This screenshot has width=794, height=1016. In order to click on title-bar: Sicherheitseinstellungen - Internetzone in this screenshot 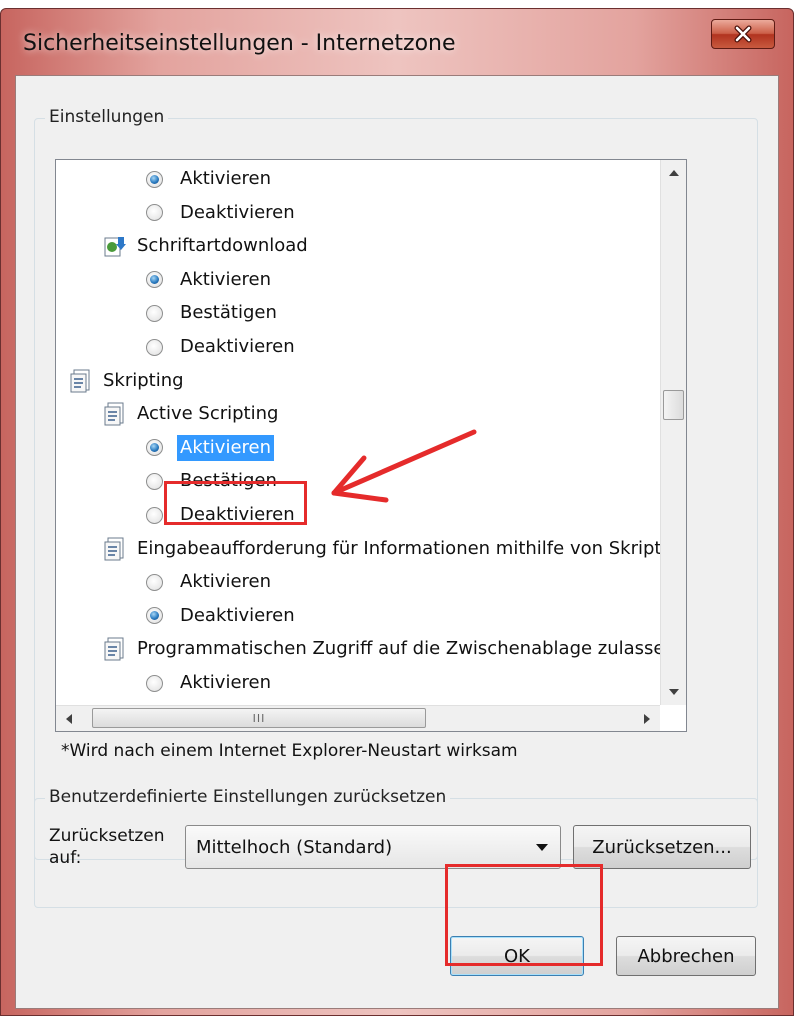, I will do `click(397, 42)`.